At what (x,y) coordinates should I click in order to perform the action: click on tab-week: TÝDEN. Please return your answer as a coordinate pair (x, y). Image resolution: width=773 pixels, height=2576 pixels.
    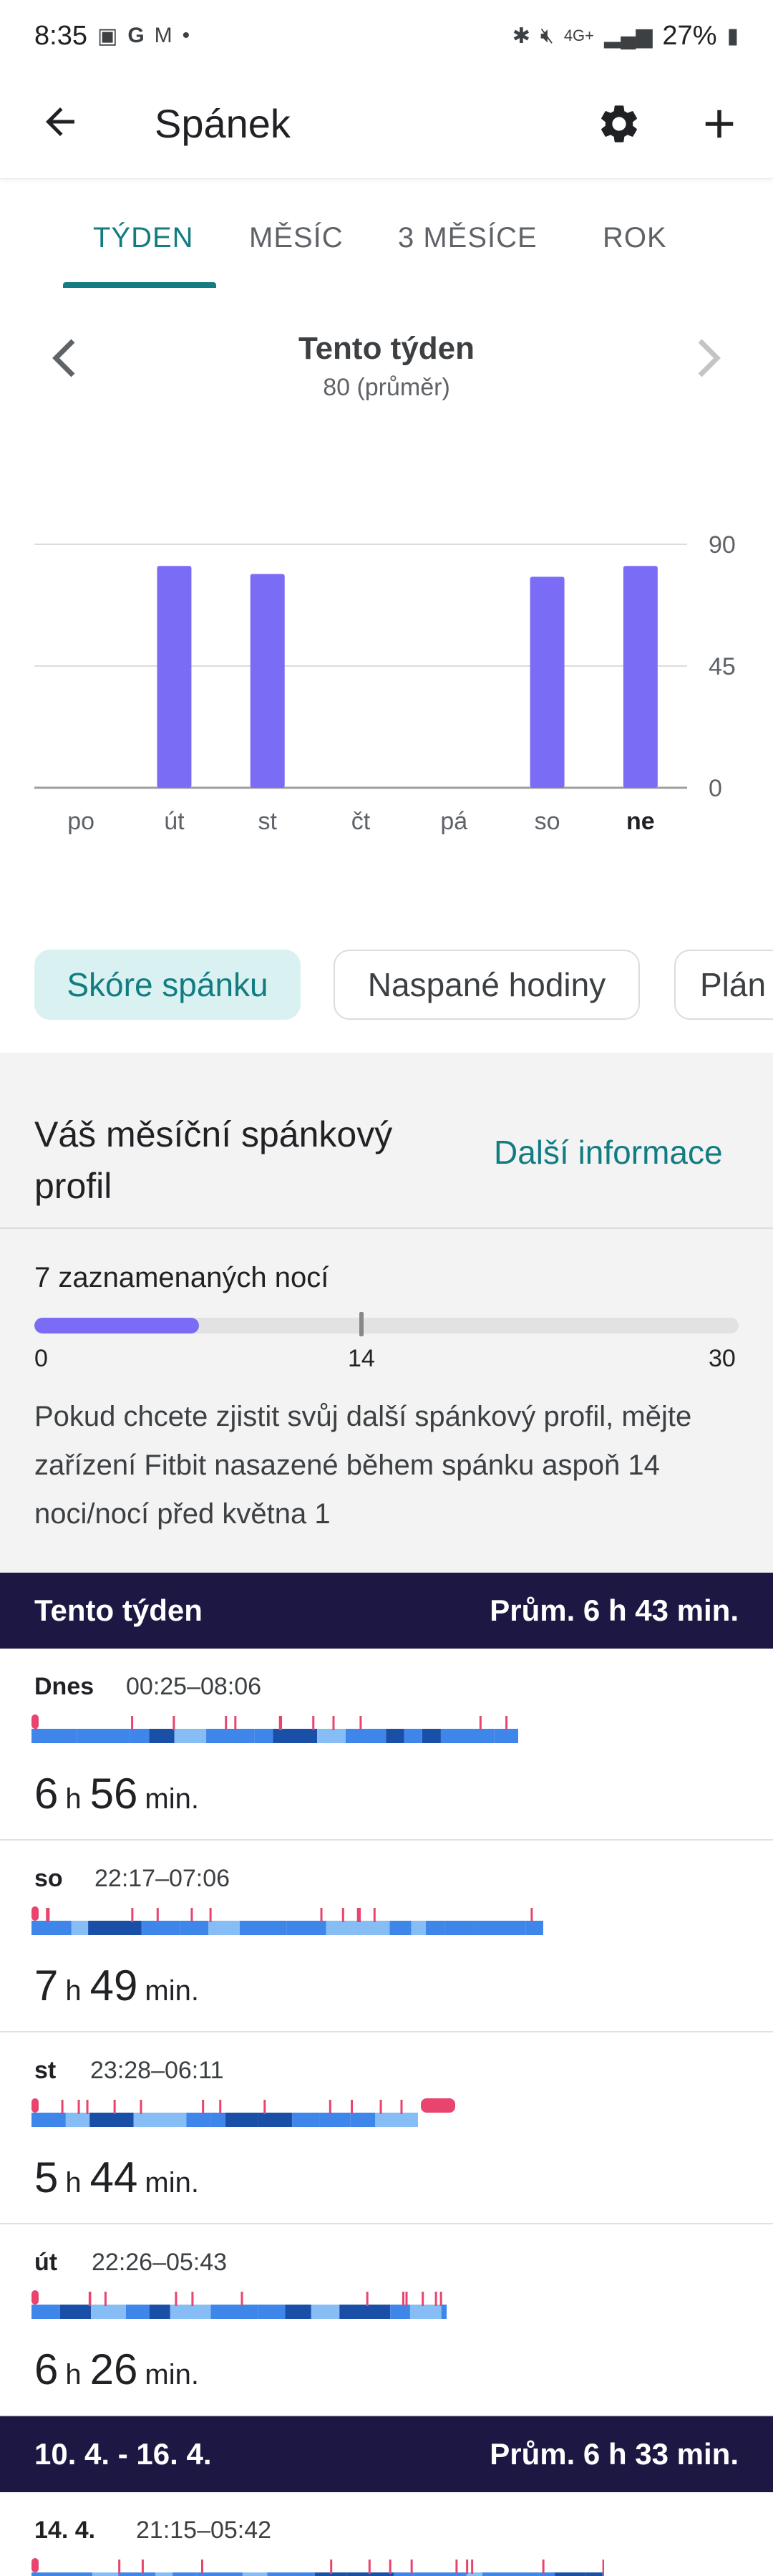
    Looking at the image, I should click on (143, 238).